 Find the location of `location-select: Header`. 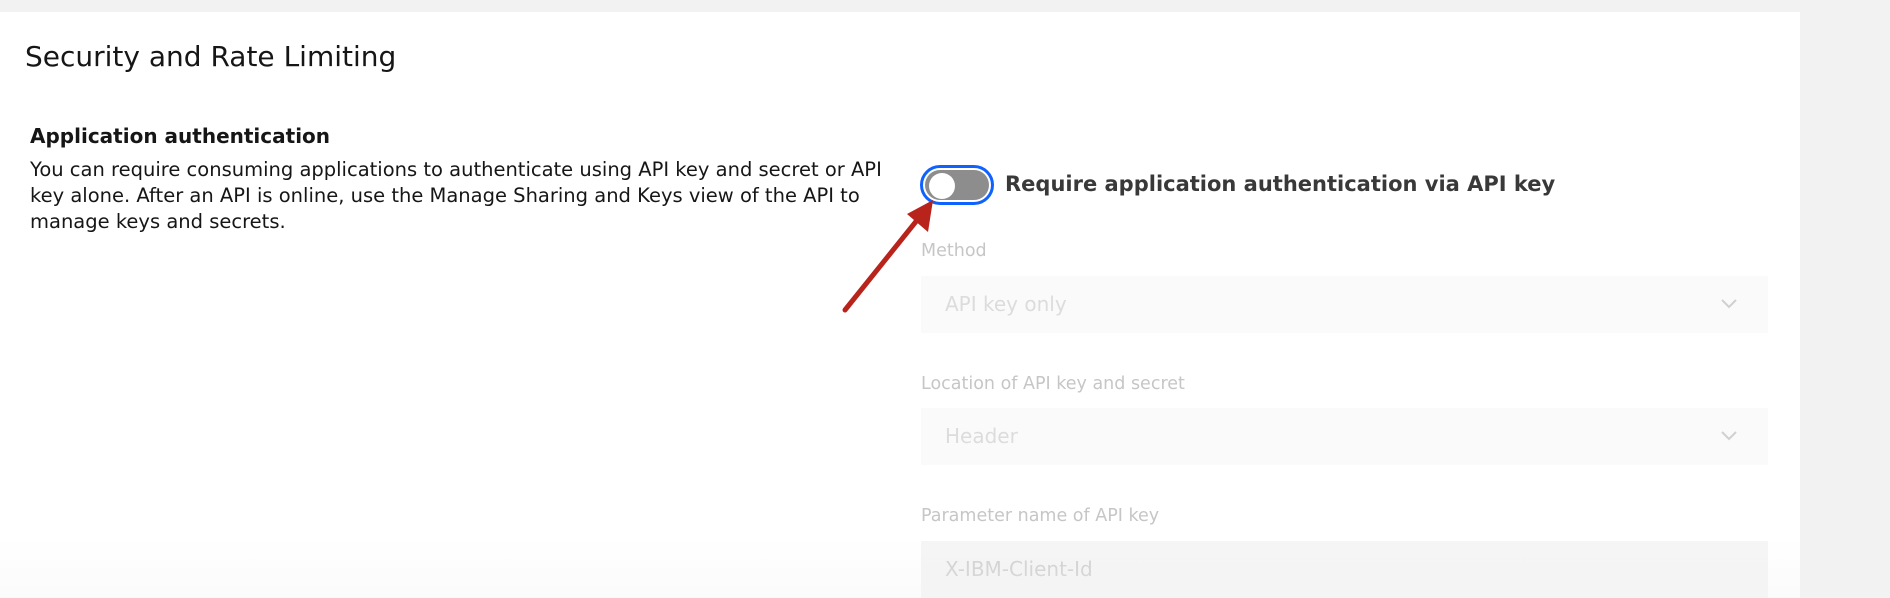

location-select: Header is located at coordinates (1344, 436).